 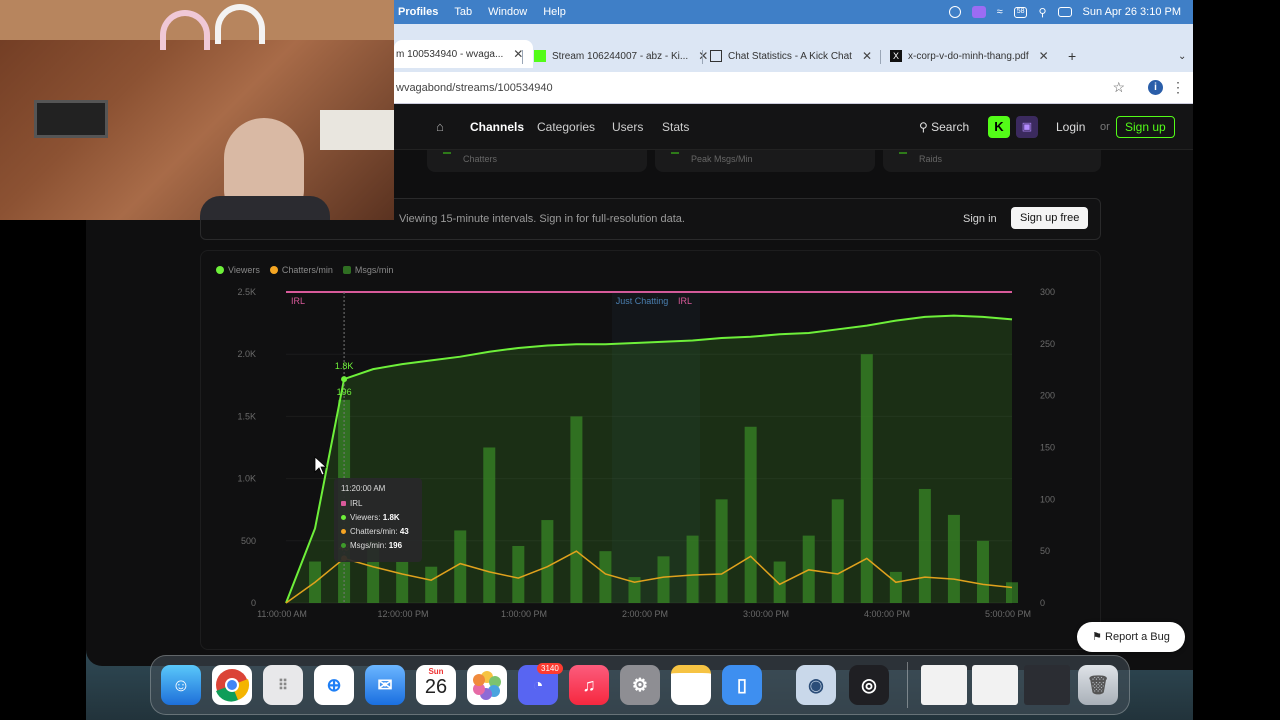 What do you see at coordinates (307, 270) in the screenshot?
I see `legend-label: Chatters/min` at bounding box center [307, 270].